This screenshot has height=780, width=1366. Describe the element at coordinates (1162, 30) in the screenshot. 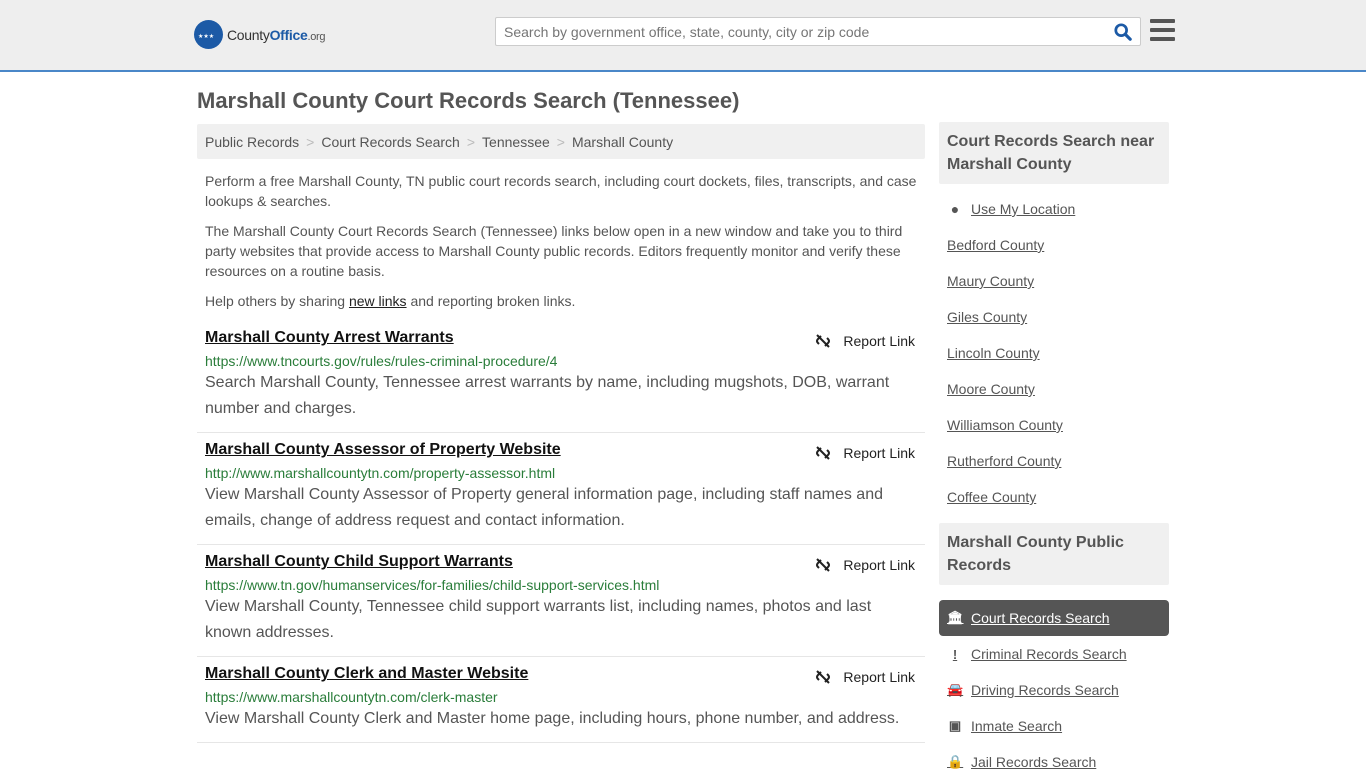

I see `hamburger-menu-icon` at that location.